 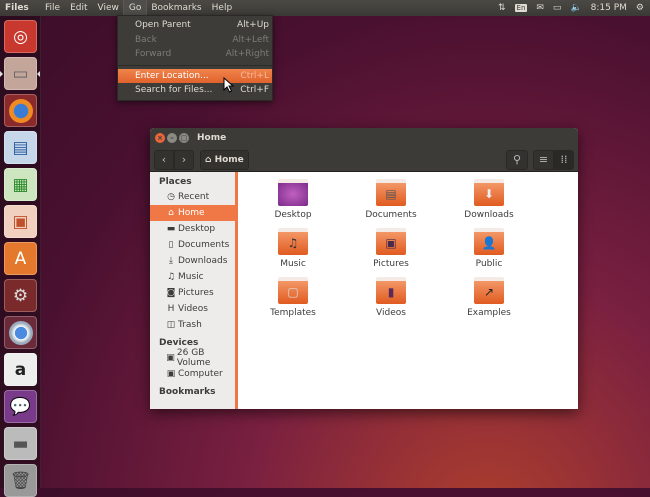 I want to click on power-gear-icon: ⚙, so click(x=640, y=8).